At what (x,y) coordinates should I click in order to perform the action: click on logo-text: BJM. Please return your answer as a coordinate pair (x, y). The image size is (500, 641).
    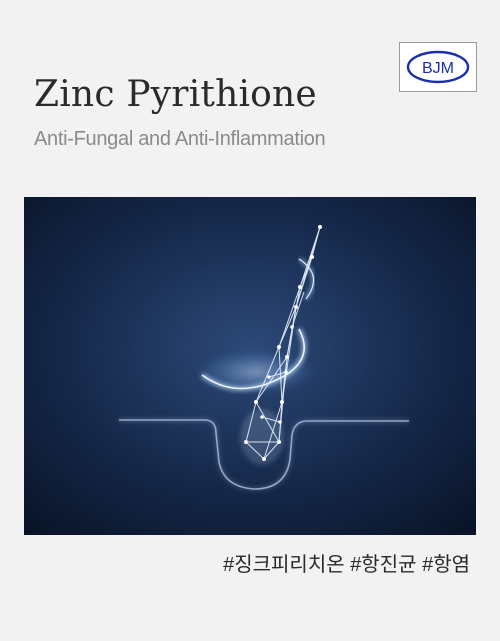
    Looking at the image, I should click on (438, 68).